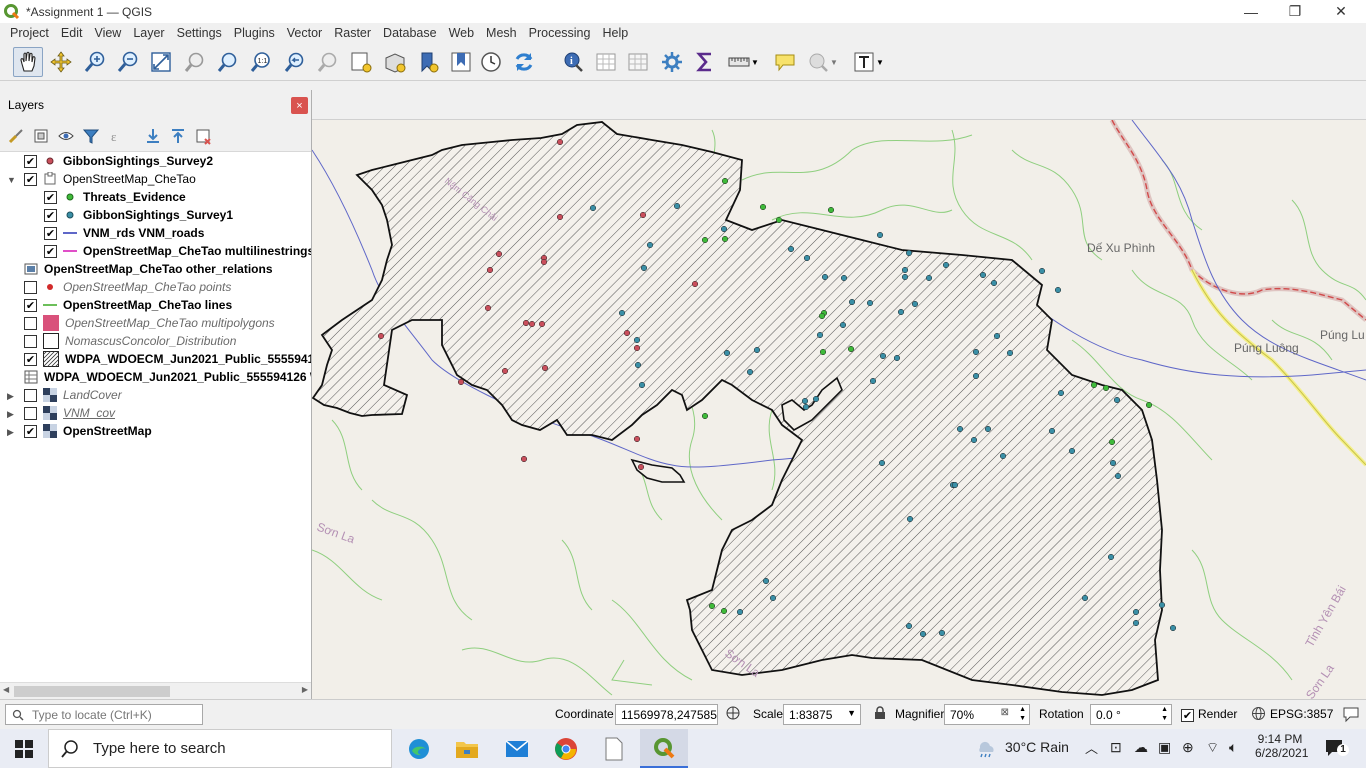 The height and width of the screenshot is (768, 1366). What do you see at coordinates (104, 714) in the screenshot?
I see `locator-search-input: Type to locate (Ctrl+K)` at bounding box center [104, 714].